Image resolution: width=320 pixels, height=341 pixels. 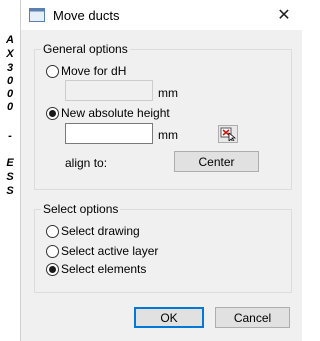 What do you see at coordinates (10, 170) in the screenshot?
I see `side-strip: A X 3 0 0 0 - E S S` at bounding box center [10, 170].